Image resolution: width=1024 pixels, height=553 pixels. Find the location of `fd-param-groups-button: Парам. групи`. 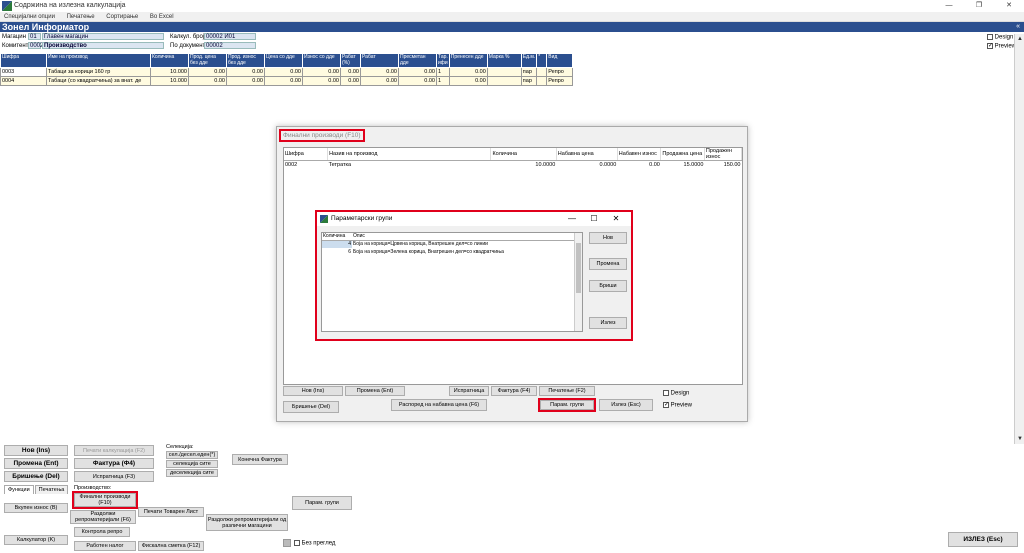

fd-param-groups-button: Парам. групи is located at coordinates (567, 405).